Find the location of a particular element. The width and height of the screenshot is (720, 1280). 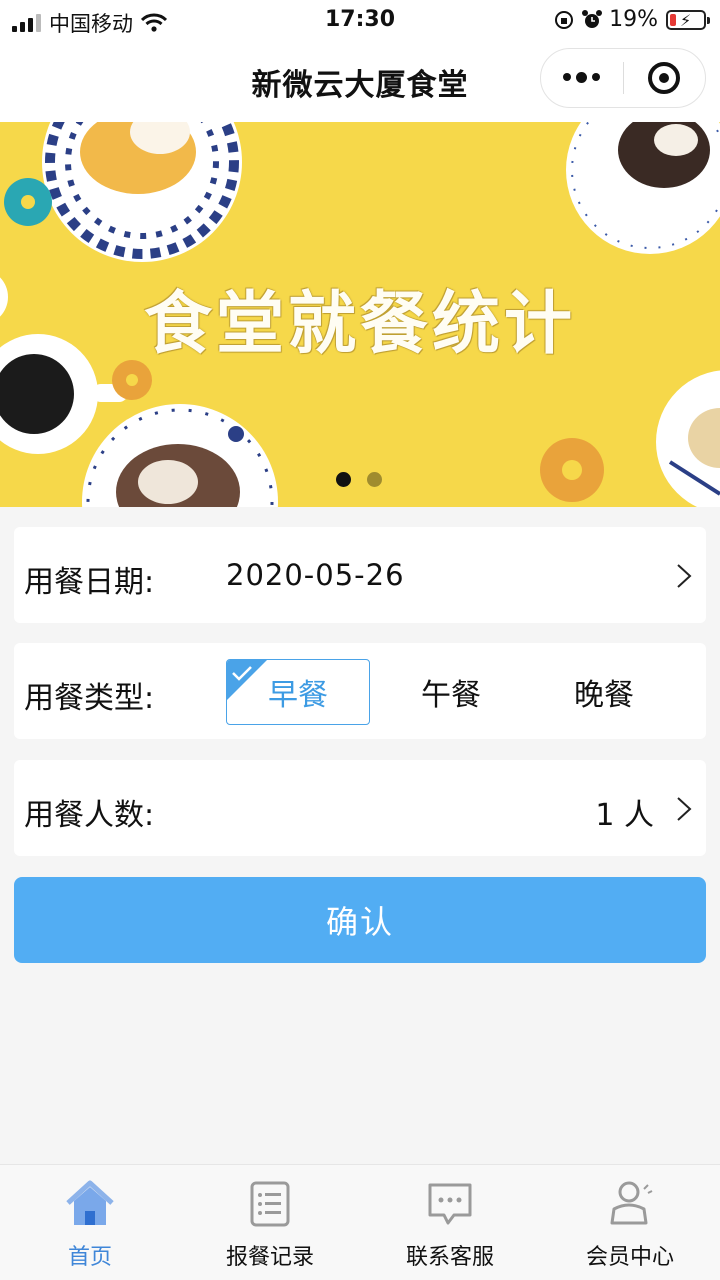

tab-member-center: 会员中心 is located at coordinates (630, 1222).